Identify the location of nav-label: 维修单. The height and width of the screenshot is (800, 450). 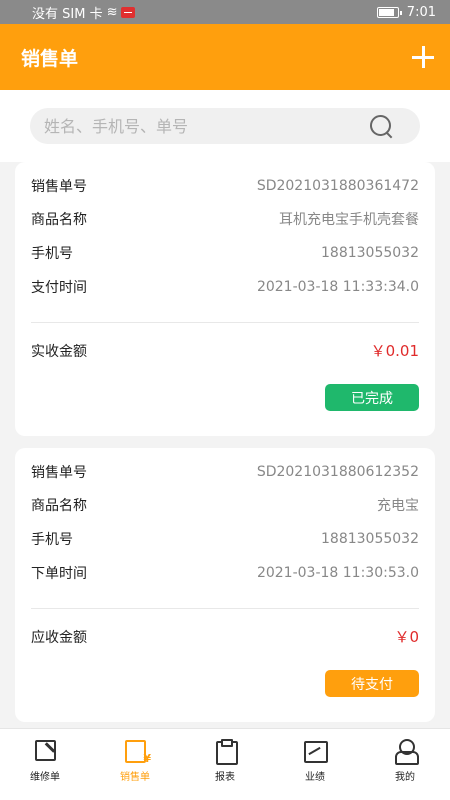
(45, 777).